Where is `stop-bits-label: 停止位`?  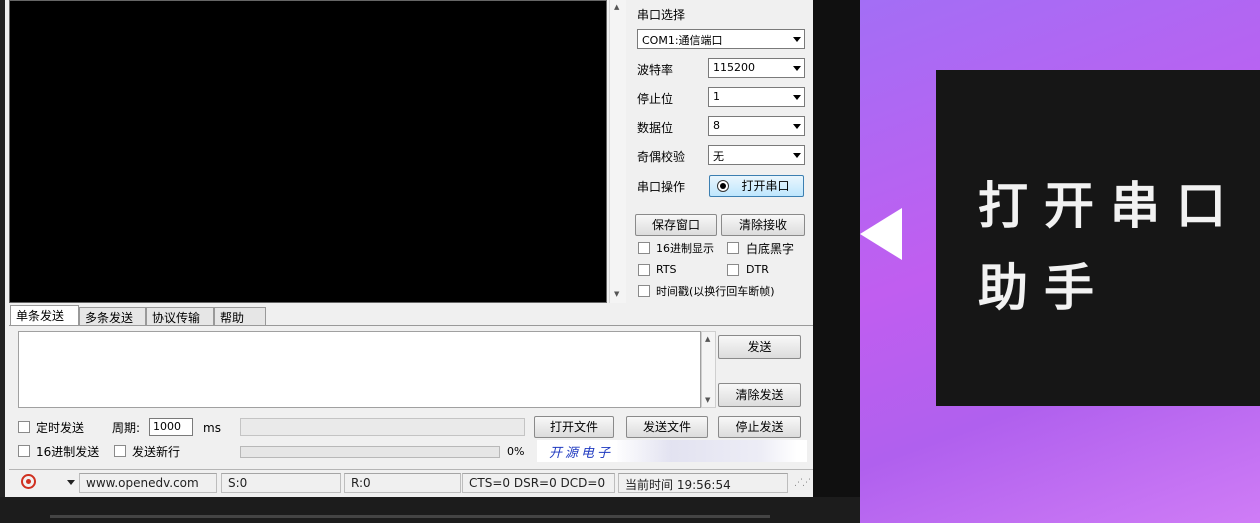 stop-bits-label: 停止位 is located at coordinates (655, 99).